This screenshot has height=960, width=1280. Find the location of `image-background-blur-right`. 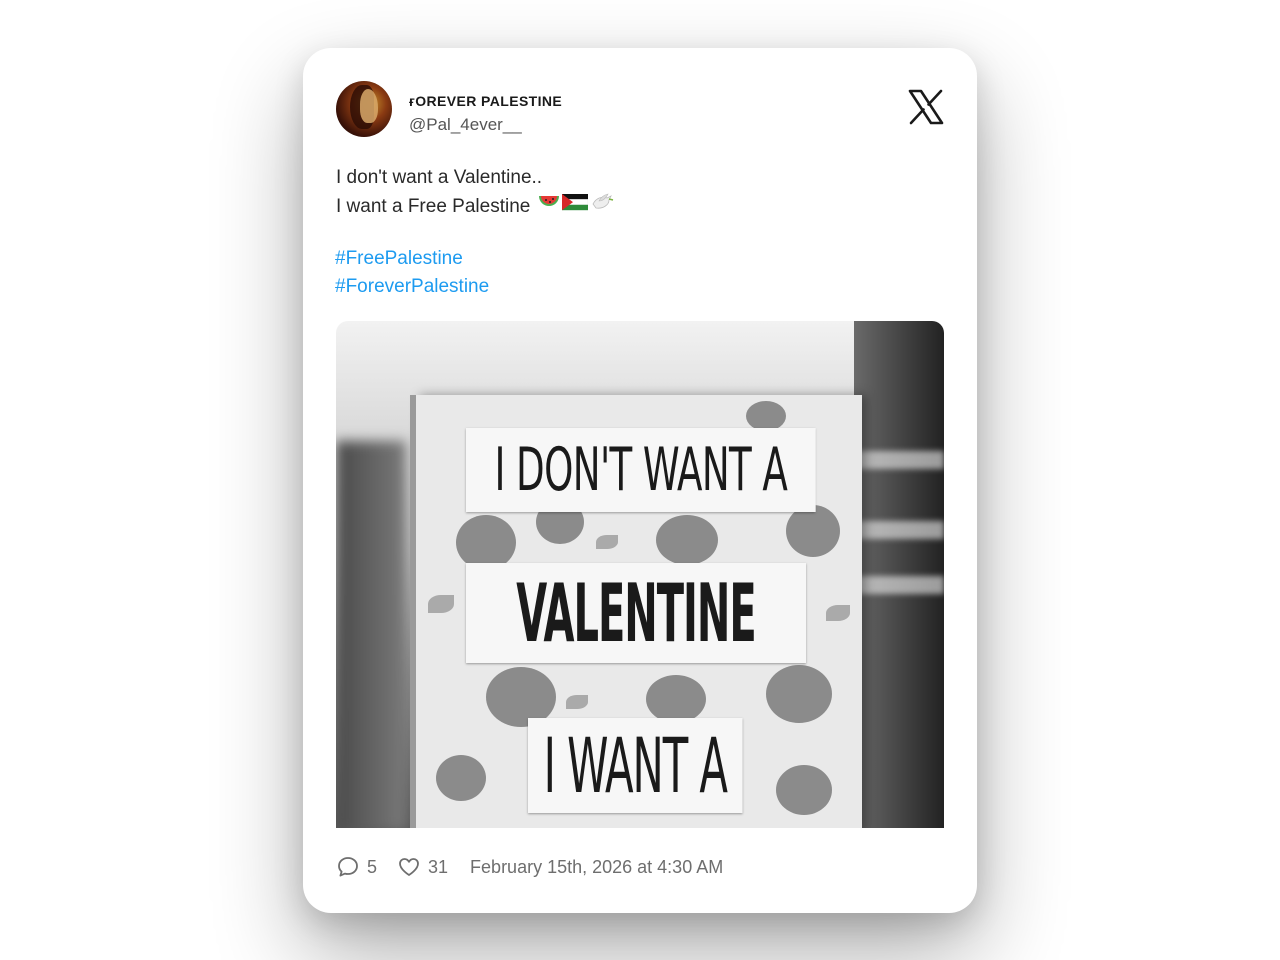

image-background-blur-right is located at coordinates (899, 574).